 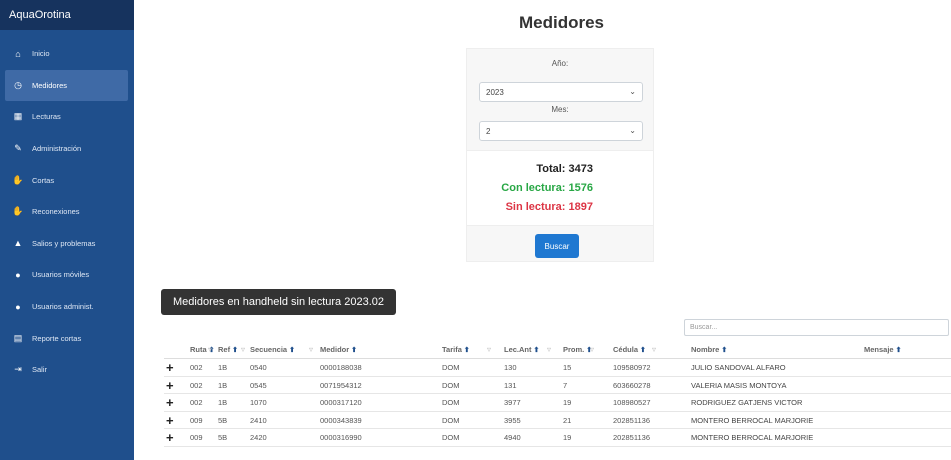 I want to click on sidebar-item-inicio: ⌂ Inicio, so click(x=67, y=54).